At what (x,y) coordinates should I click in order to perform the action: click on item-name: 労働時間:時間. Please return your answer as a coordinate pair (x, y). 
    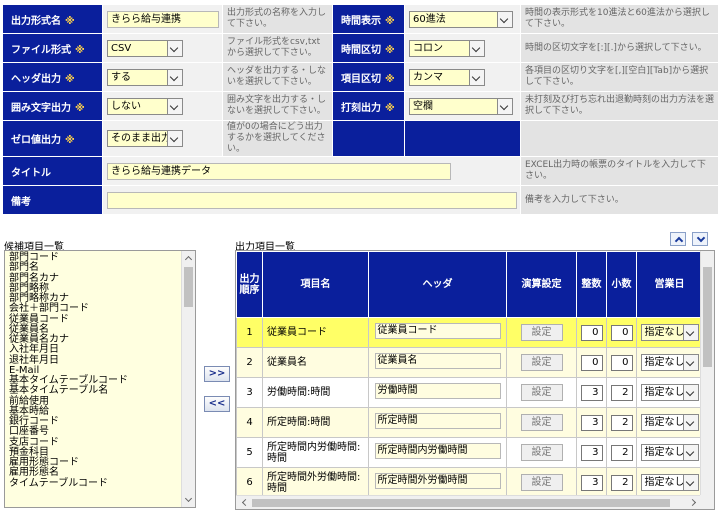
    Looking at the image, I should click on (315, 392).